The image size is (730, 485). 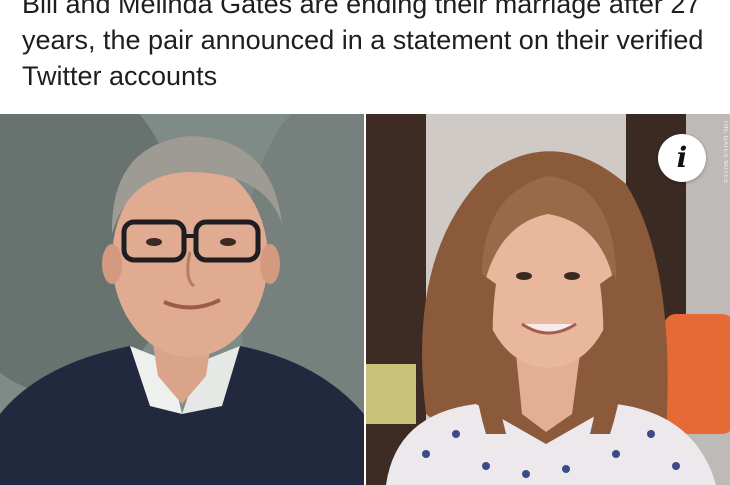 What do you see at coordinates (725, 152) in the screenshot?
I see `photo-watermark: THE GATES NOTES` at bounding box center [725, 152].